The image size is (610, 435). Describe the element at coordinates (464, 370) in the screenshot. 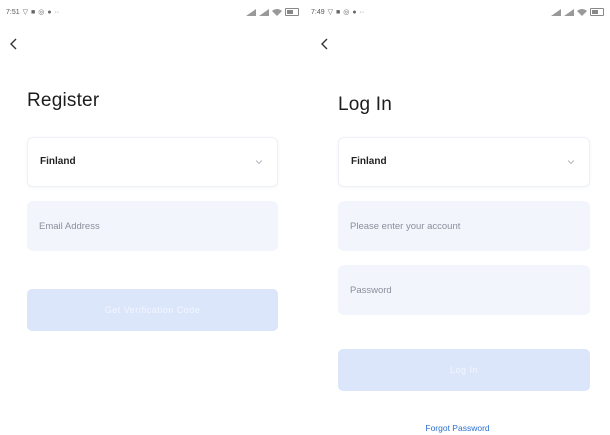

I see `log-in-button: Log In` at that location.